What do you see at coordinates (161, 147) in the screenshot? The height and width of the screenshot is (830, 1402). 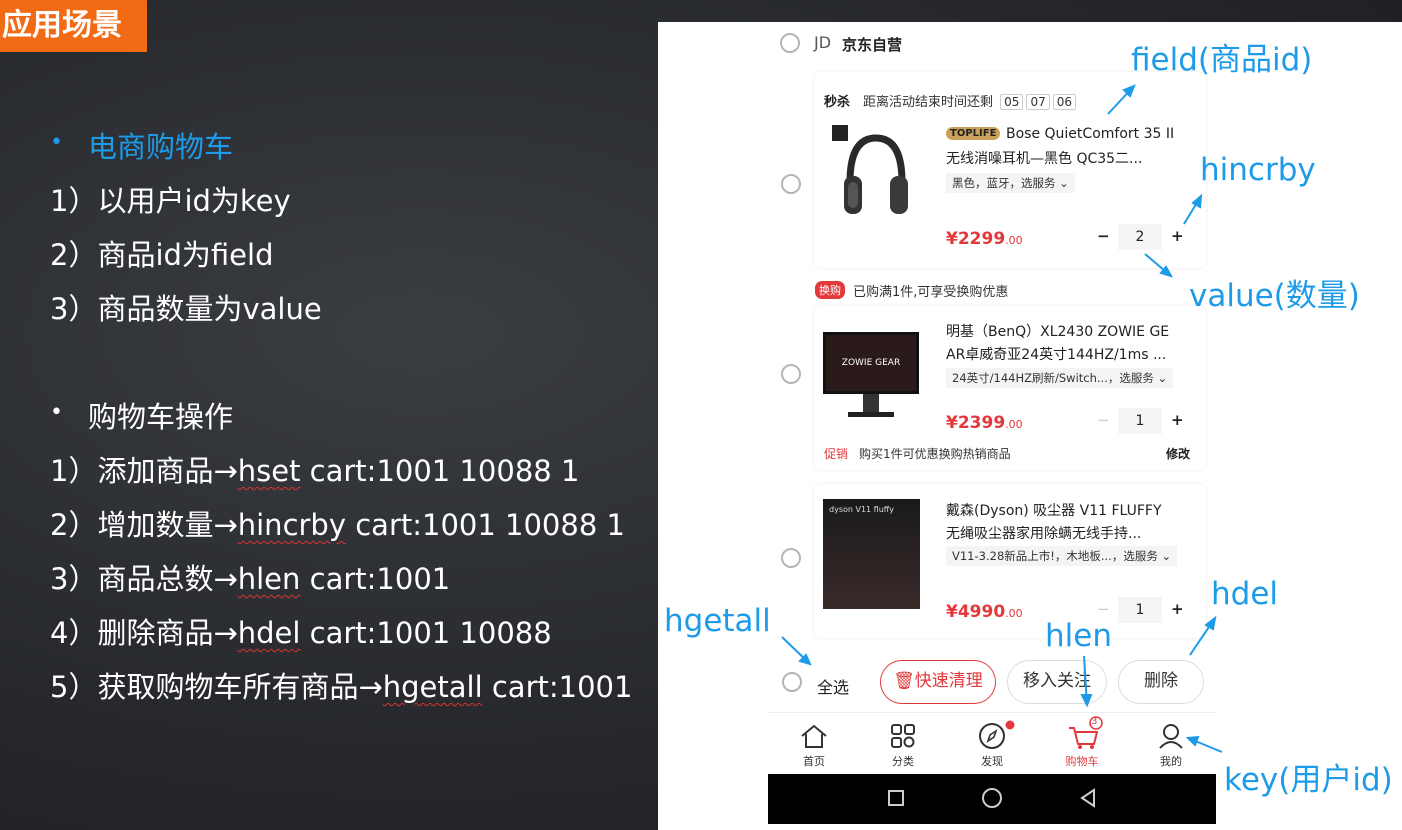 I see `section1-title: 电商购物车` at bounding box center [161, 147].